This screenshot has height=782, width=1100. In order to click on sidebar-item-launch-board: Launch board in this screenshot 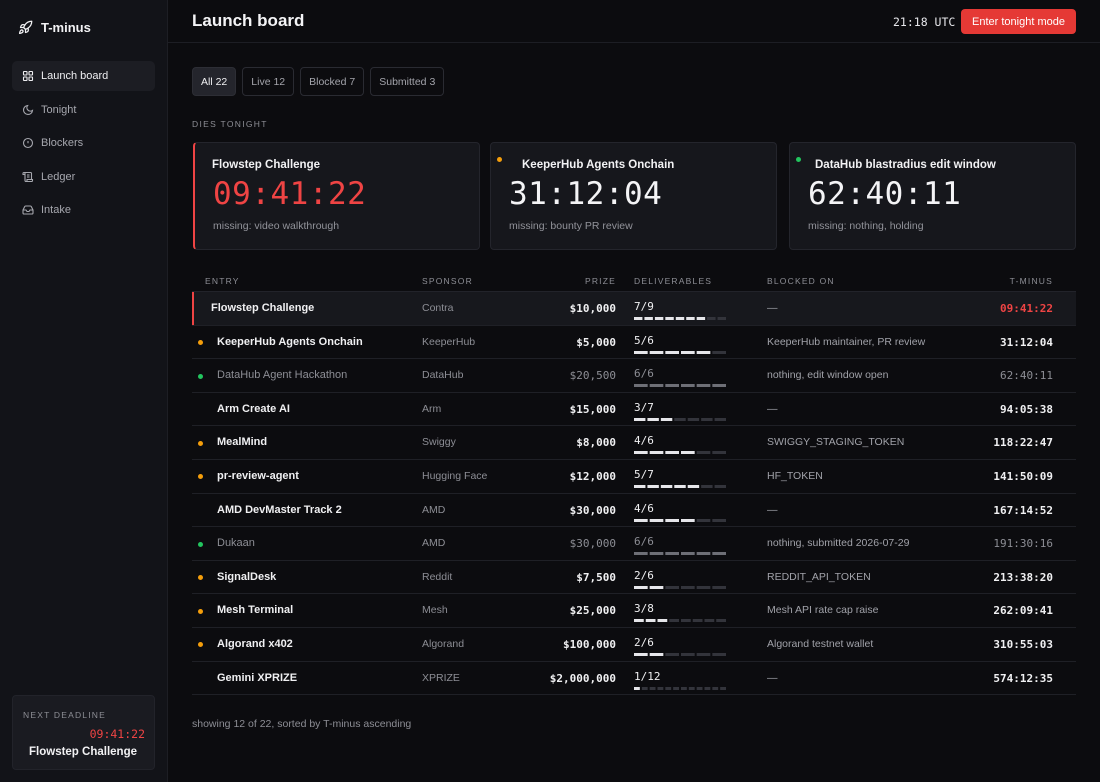, I will do `click(83, 76)`.